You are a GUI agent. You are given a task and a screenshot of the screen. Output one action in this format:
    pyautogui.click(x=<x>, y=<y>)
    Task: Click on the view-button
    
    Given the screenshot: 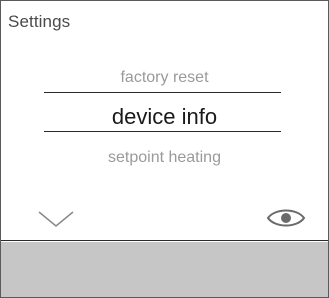 What is the action you would take?
    pyautogui.click(x=286, y=218)
    